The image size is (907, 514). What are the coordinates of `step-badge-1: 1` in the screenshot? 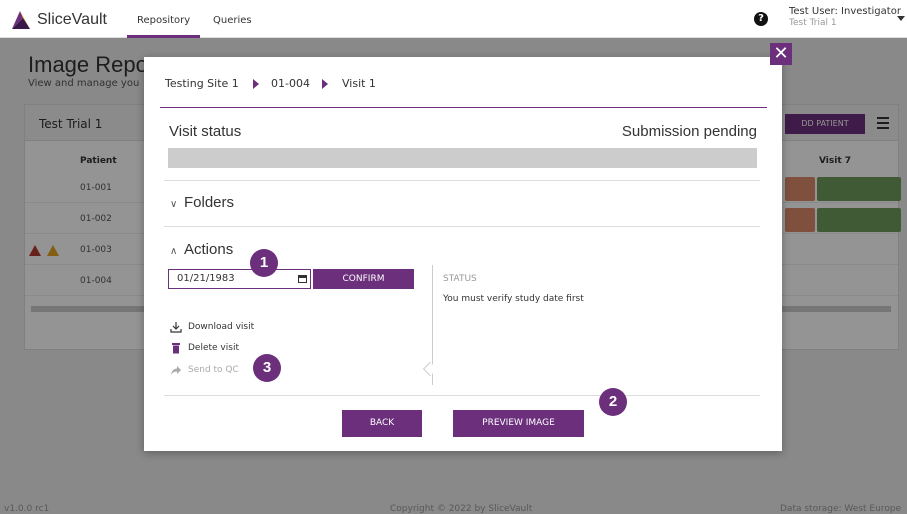 It's located at (264, 263).